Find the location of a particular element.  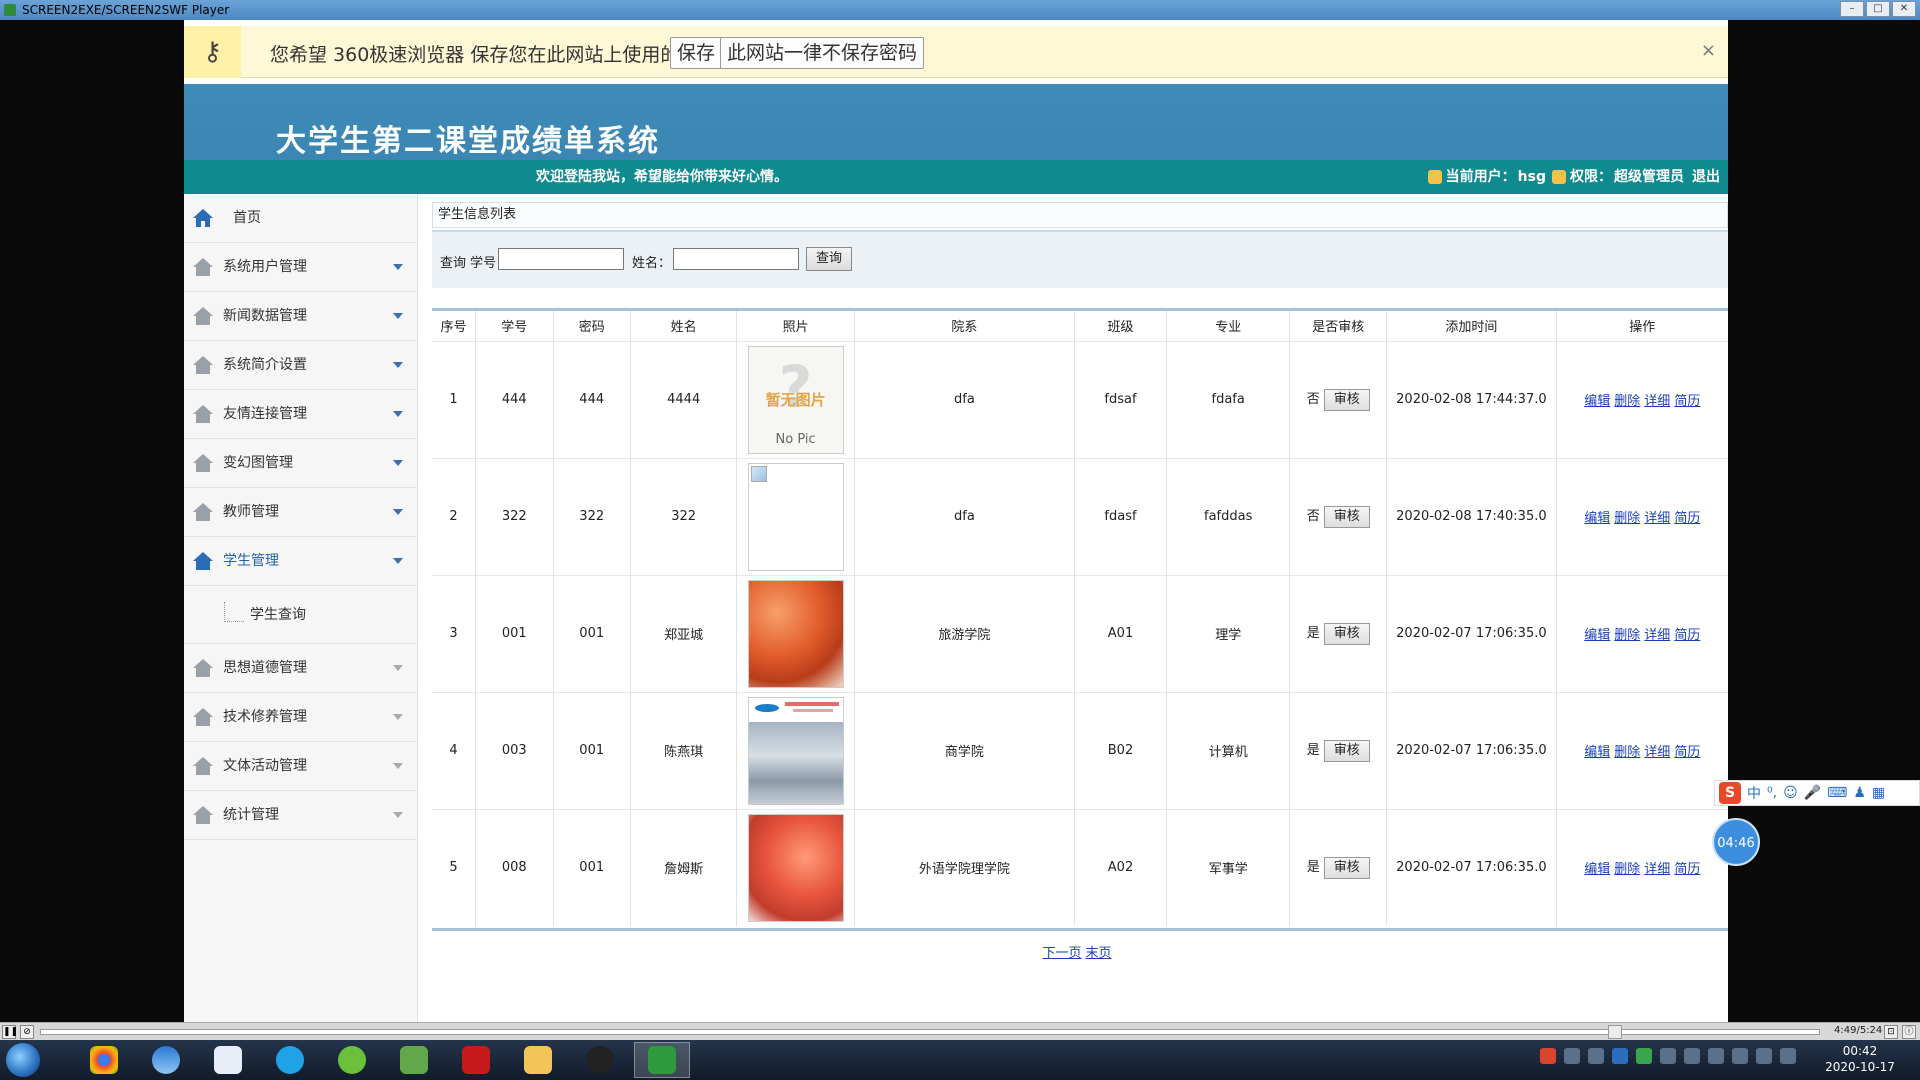

sidebar-item-slides: 变幻图管理 is located at coordinates (300, 463).